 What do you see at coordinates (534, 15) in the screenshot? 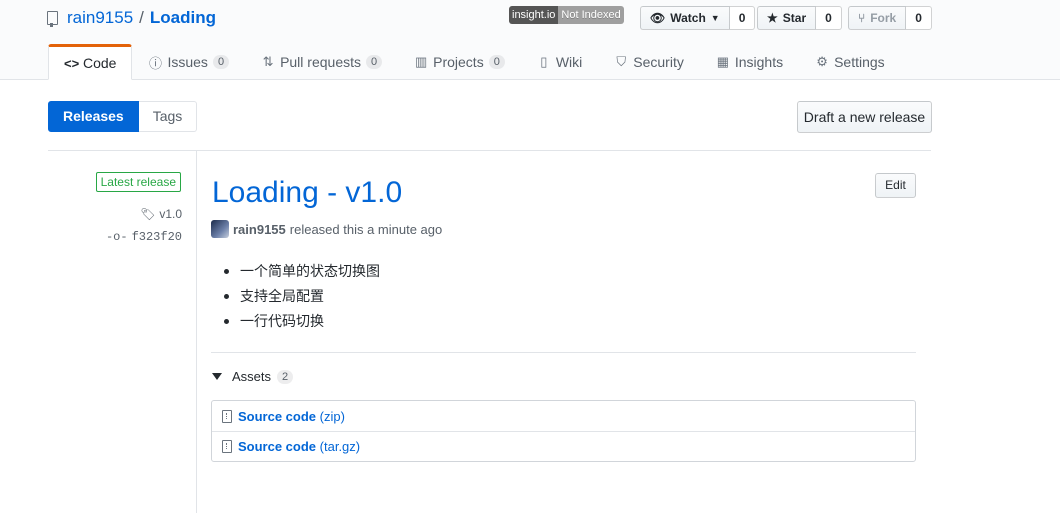
I see `badge-left: insight.io` at bounding box center [534, 15].